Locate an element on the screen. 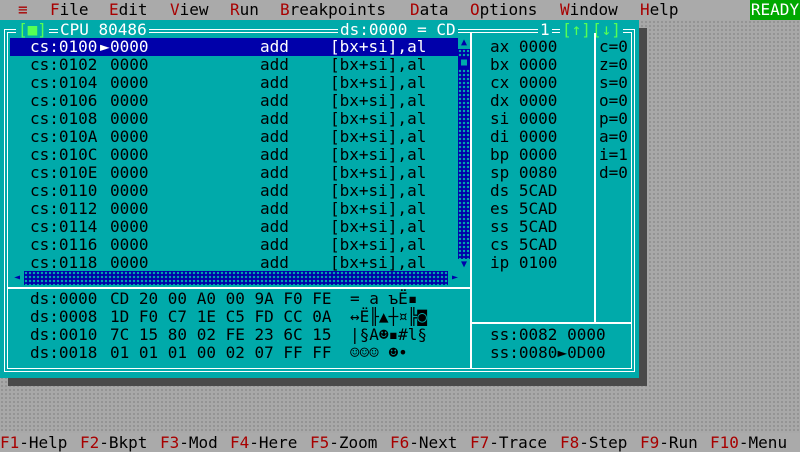 The height and width of the screenshot is (452, 800). flag-row: a=0 is located at coordinates (613, 137).